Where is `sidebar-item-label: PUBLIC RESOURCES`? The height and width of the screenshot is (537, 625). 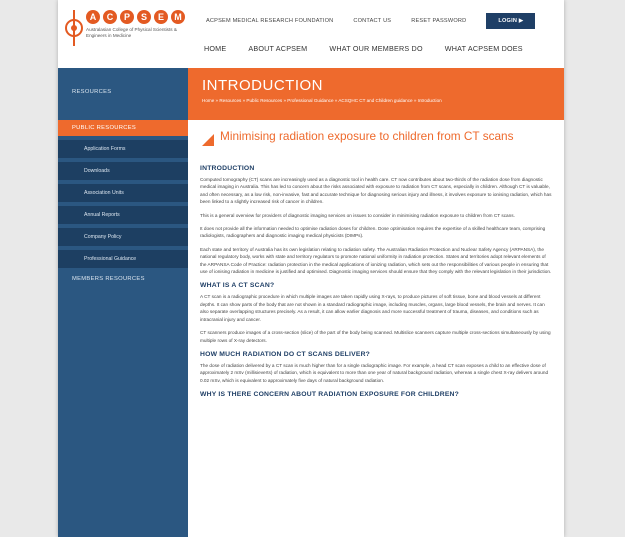
sidebar-item-label: PUBLIC RESOURCES is located at coordinates (104, 128).